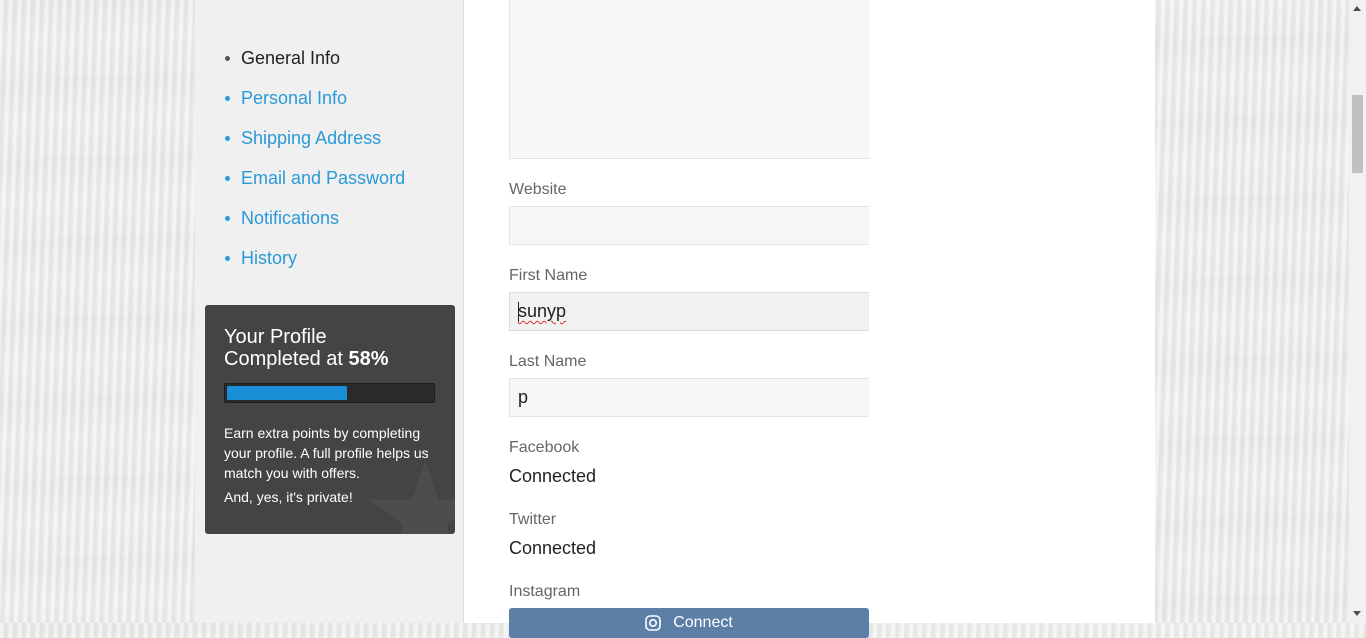  I want to click on website-input, so click(689, 225).